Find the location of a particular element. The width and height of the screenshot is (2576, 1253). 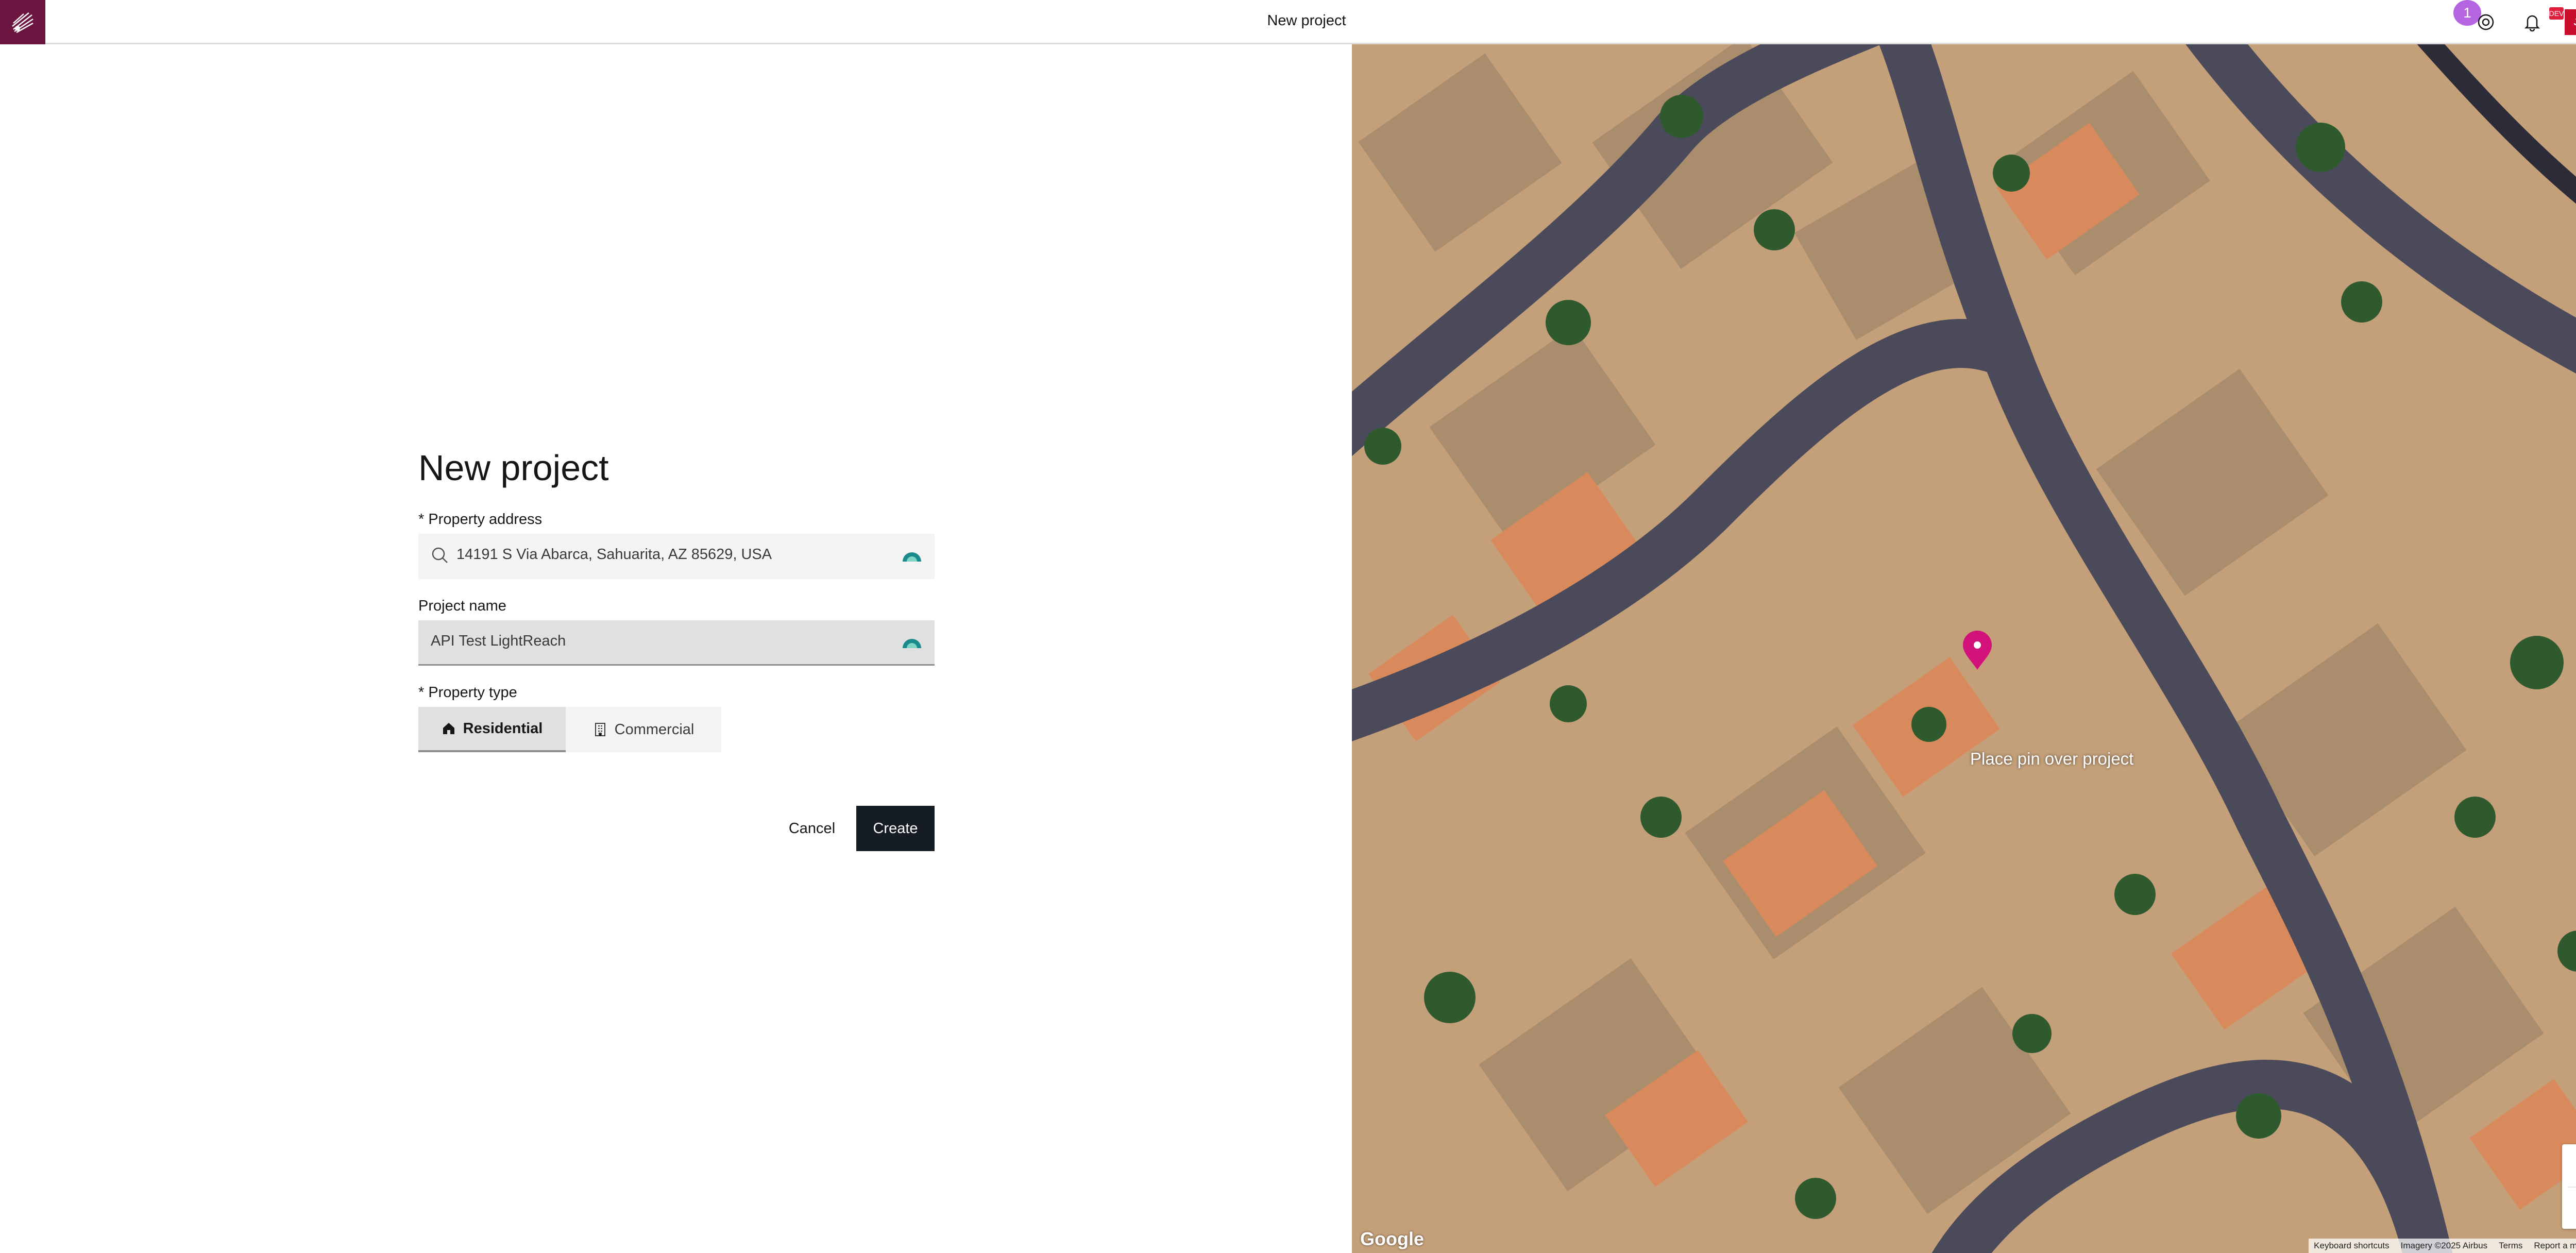

house-icon is located at coordinates (448, 728).